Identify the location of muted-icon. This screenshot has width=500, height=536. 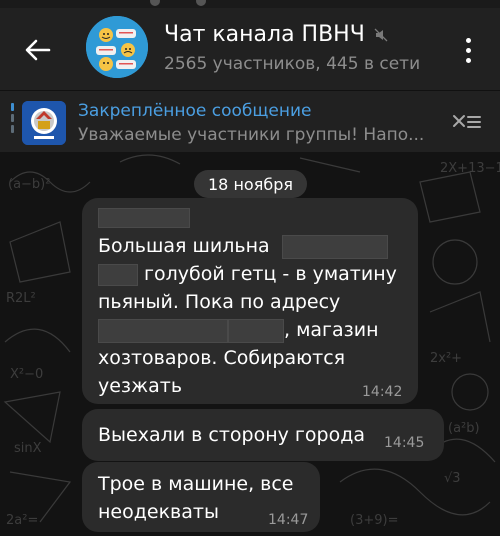
(381, 34).